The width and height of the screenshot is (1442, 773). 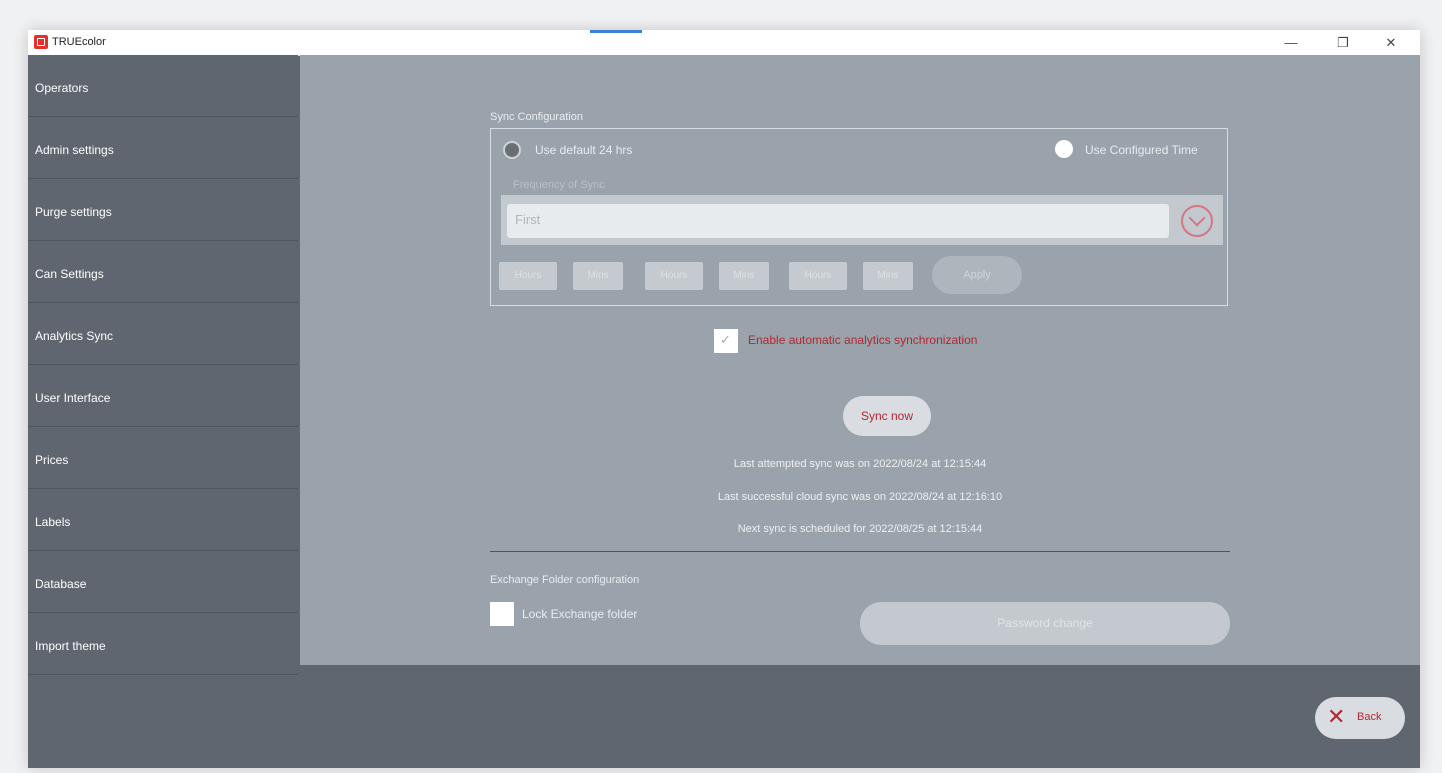 I want to click on sidebar-item-admin-settings: Admin settings, so click(x=163, y=148).